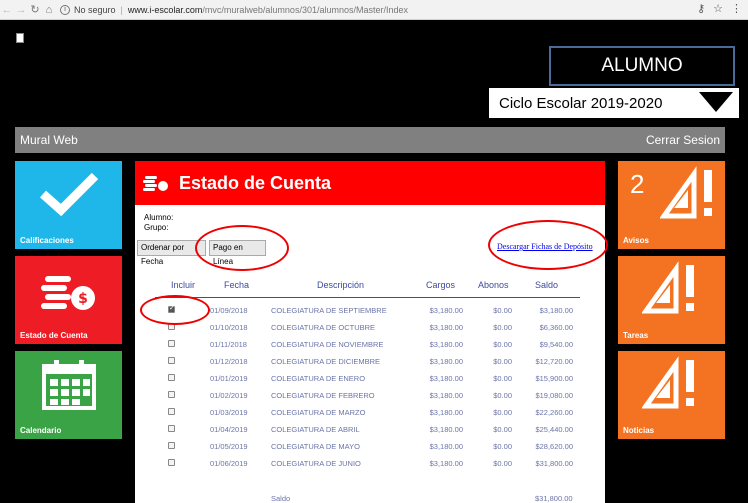 This screenshot has width=748, height=503. I want to click on cycle-selector: Ciclo Escolar 2019-2020, so click(614, 103).